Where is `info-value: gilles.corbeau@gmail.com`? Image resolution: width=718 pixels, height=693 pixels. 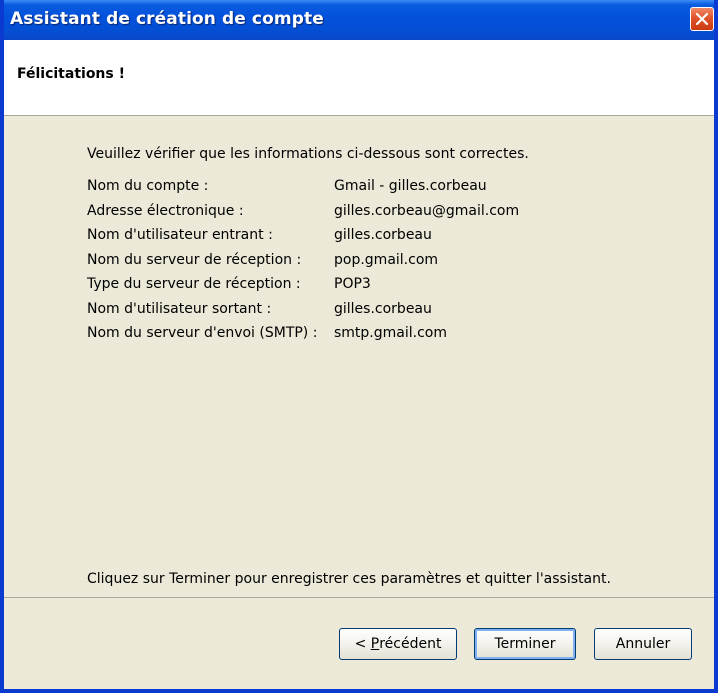 info-value: gilles.corbeau@gmail.com is located at coordinates (427, 210).